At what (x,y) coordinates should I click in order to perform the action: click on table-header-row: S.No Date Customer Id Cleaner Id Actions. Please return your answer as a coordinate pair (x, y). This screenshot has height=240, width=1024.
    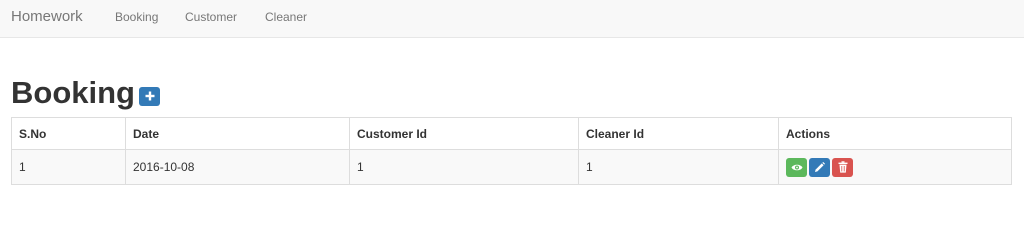
    Looking at the image, I should click on (511, 133).